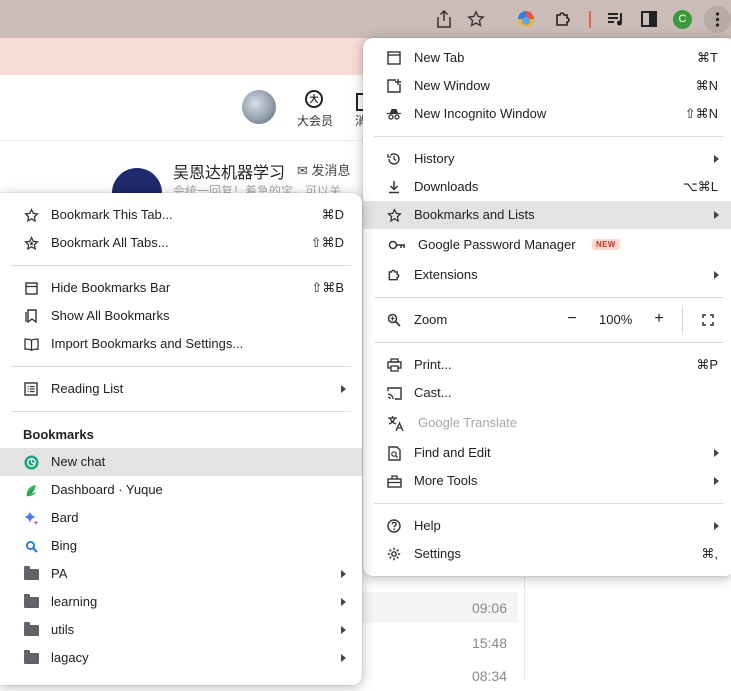  What do you see at coordinates (547, 365) in the screenshot?
I see `menu-item-print: Print... ⌘P` at bounding box center [547, 365].